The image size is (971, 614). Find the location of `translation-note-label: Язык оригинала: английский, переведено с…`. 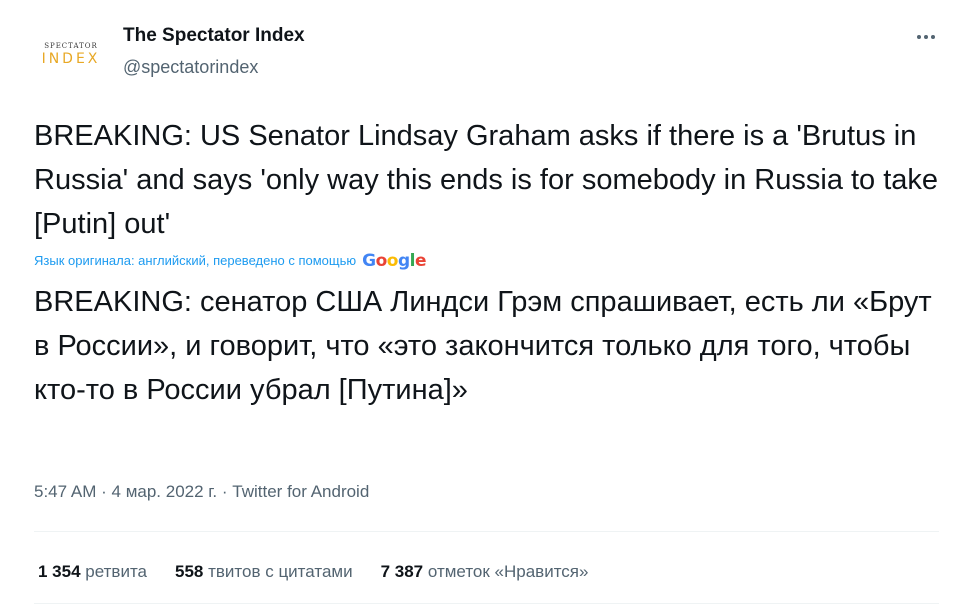

translation-note-label: Язык оригинала: английский, переведено с… is located at coordinates (195, 260).